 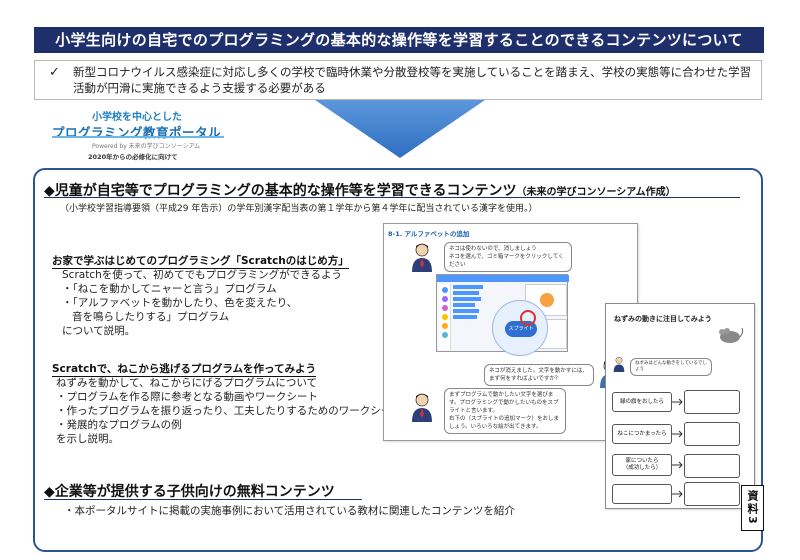 What do you see at coordinates (99, 331) in the screenshot?
I see `scratch-intro-line: について説明。` at bounding box center [99, 331].